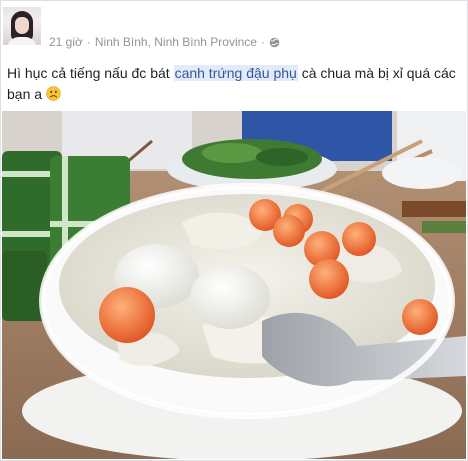 The width and height of the screenshot is (468, 461). Describe the element at coordinates (22, 41) in the screenshot. I see `avatar-shoulder` at that location.